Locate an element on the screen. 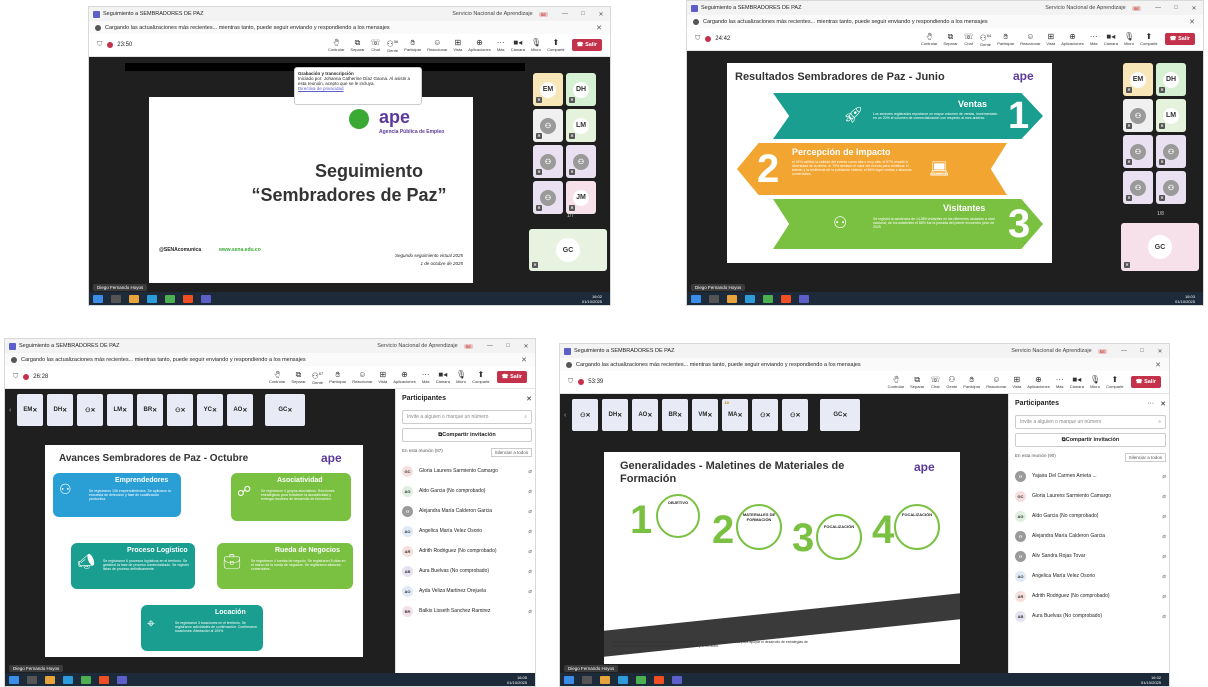  participar-button: ✋︎ Participar is located at coordinates (412, 45).